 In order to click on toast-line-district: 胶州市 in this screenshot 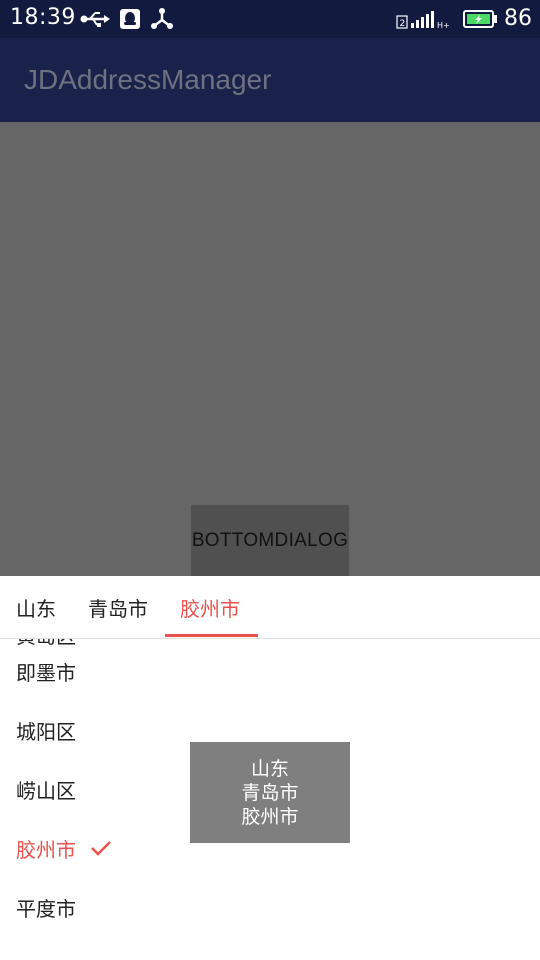, I will do `click(270, 816)`.